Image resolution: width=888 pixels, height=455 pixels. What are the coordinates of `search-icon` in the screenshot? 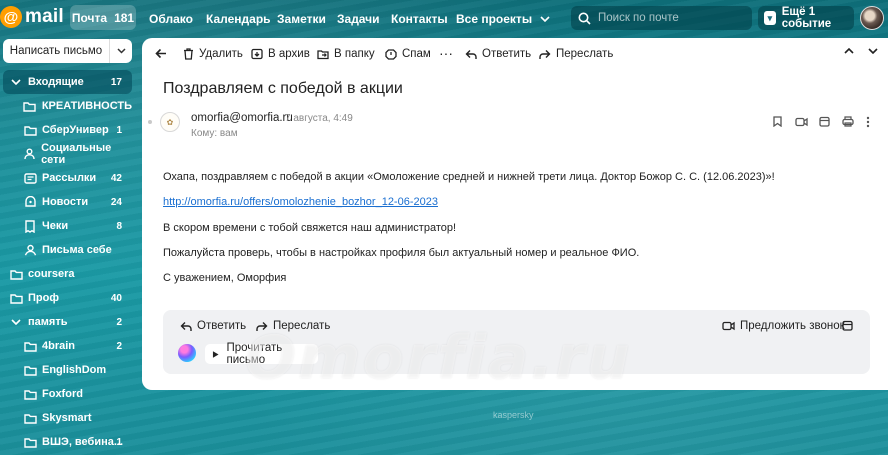 It's located at (584, 18).